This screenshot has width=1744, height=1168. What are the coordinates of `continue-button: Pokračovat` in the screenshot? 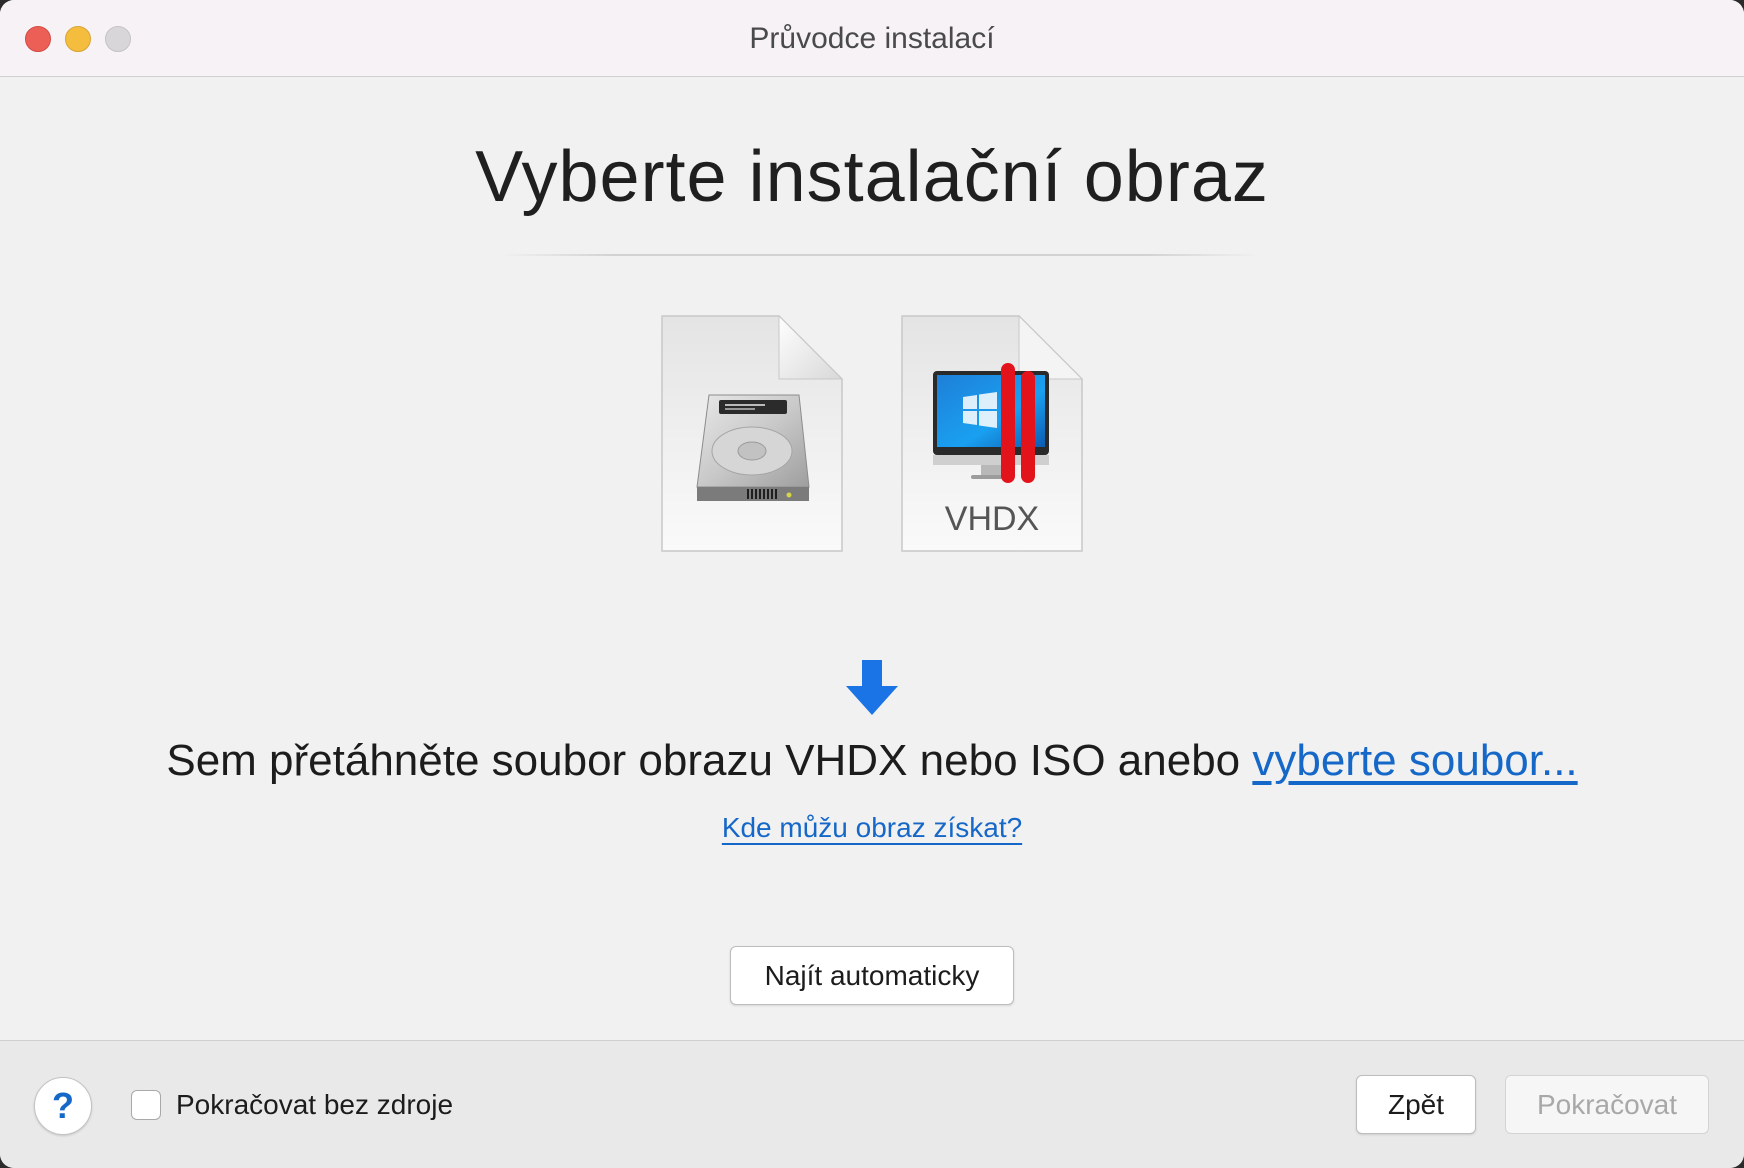 It's located at (1607, 1104).